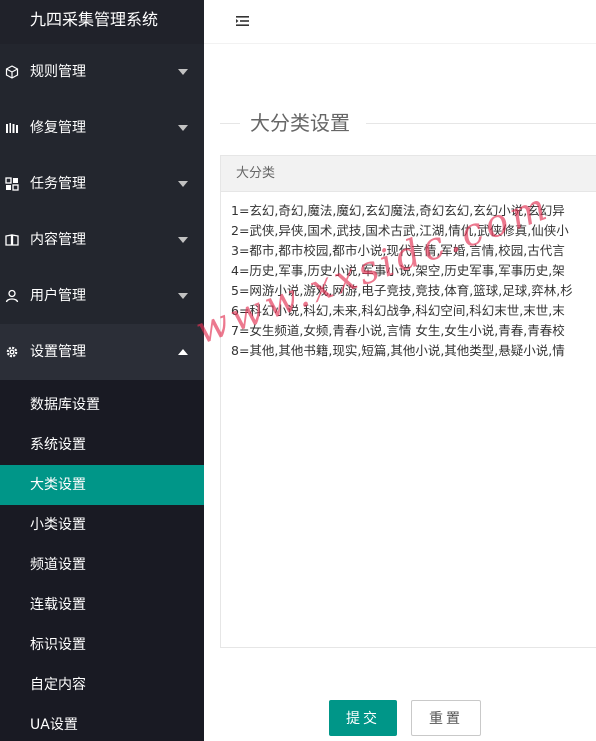 The image size is (596, 741). What do you see at coordinates (58, 72) in the screenshot?
I see `nav-label: 规则管理` at bounding box center [58, 72].